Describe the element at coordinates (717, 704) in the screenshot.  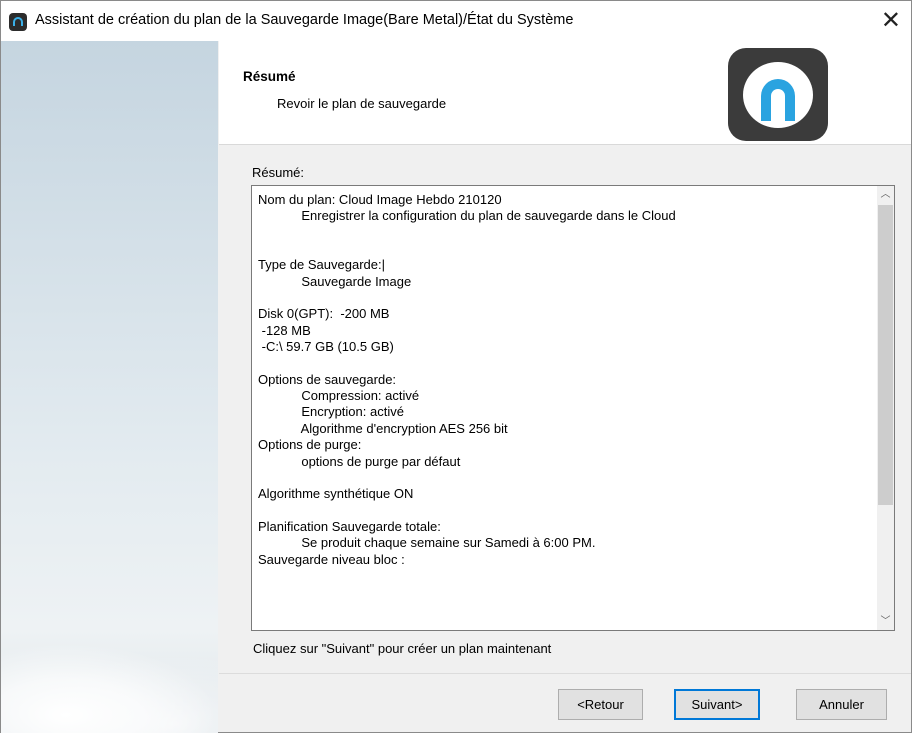
I see `next-button: Suivant>` at that location.